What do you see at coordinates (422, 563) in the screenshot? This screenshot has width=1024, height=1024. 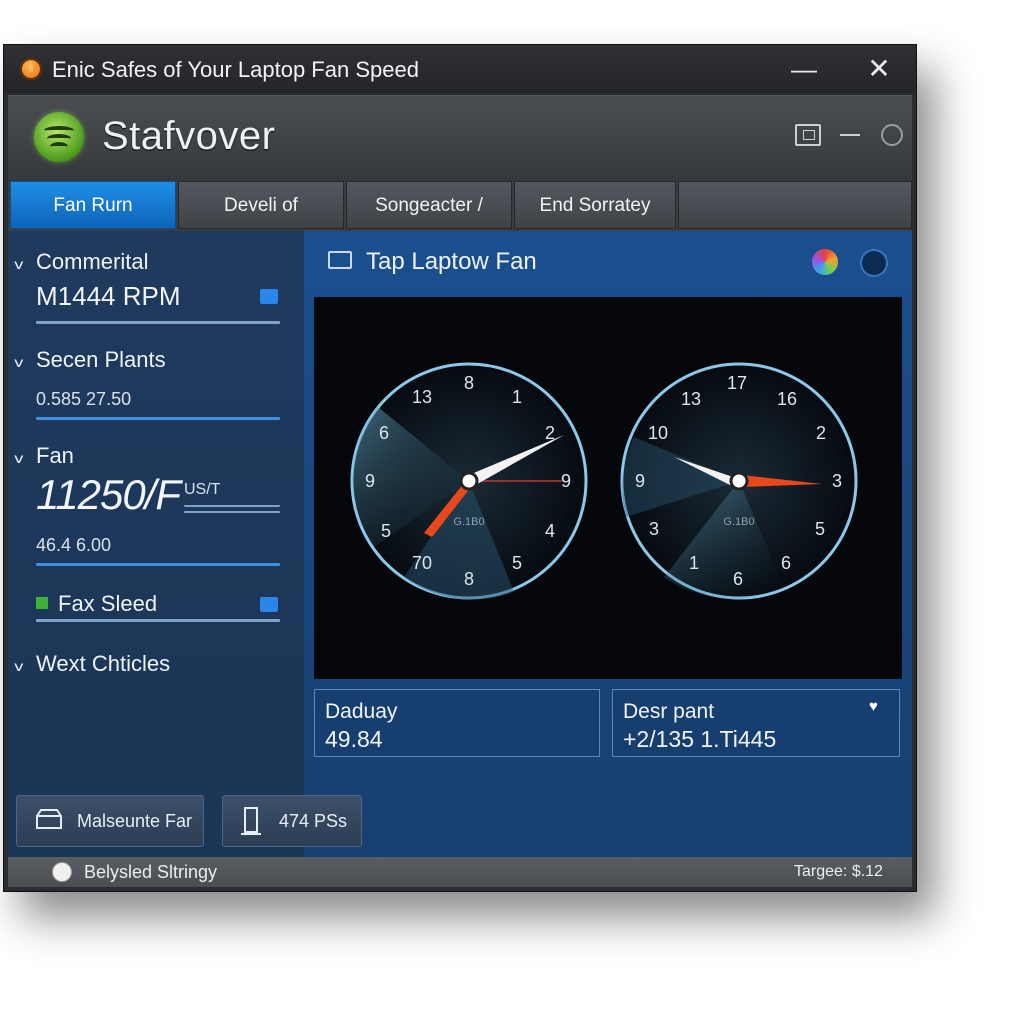 I see `gauge-number: 70` at bounding box center [422, 563].